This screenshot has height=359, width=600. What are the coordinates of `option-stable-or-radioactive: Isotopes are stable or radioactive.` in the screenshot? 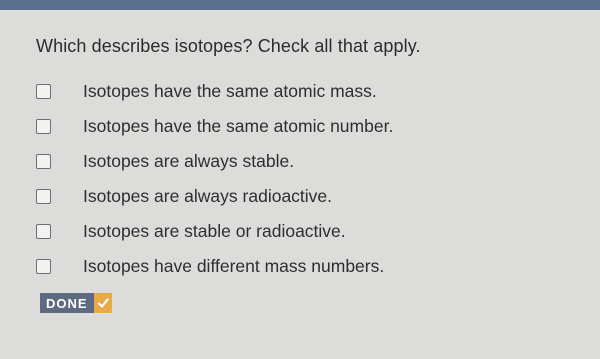 It's located at (306, 231).